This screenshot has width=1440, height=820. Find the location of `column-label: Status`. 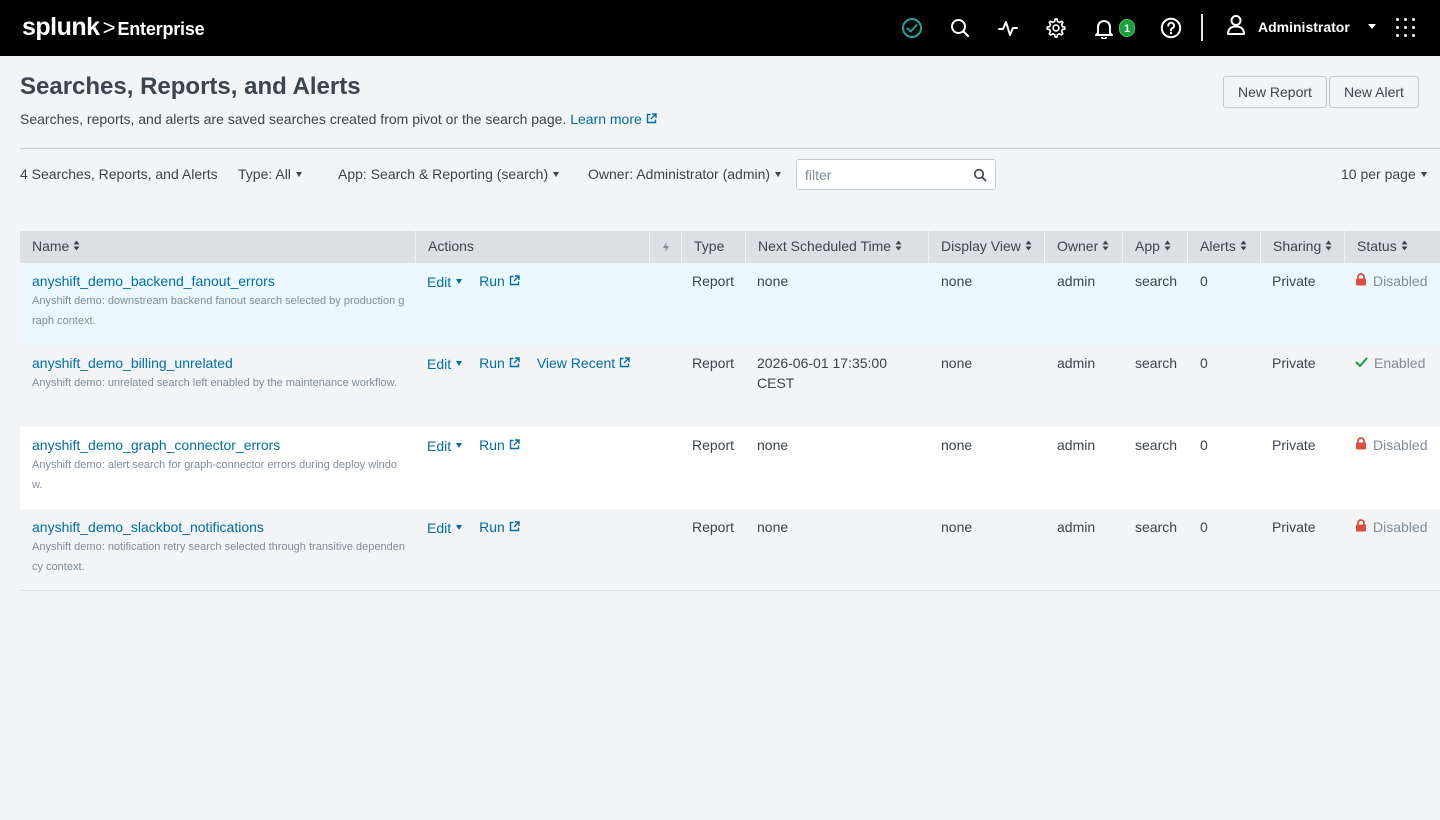

column-label: Status is located at coordinates (1377, 246).